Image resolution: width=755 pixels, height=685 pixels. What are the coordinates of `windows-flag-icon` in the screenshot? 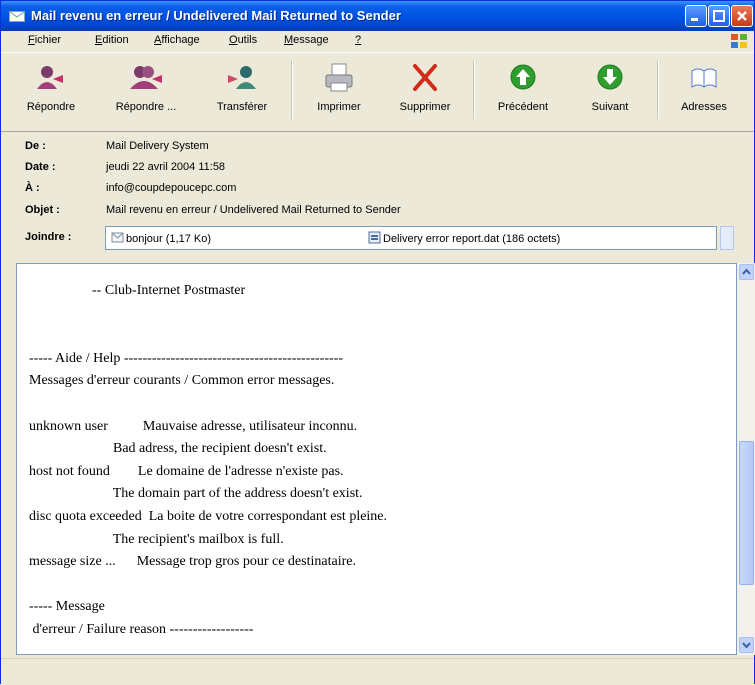 It's located at (739, 41).